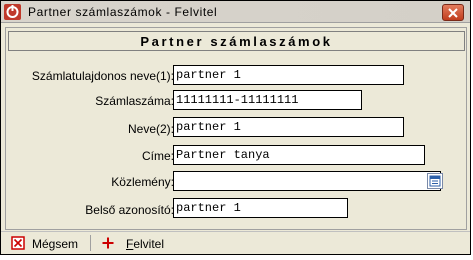 Image resolution: width=473 pixels, height=260 pixels. I want to click on plus-icon, so click(108, 243).